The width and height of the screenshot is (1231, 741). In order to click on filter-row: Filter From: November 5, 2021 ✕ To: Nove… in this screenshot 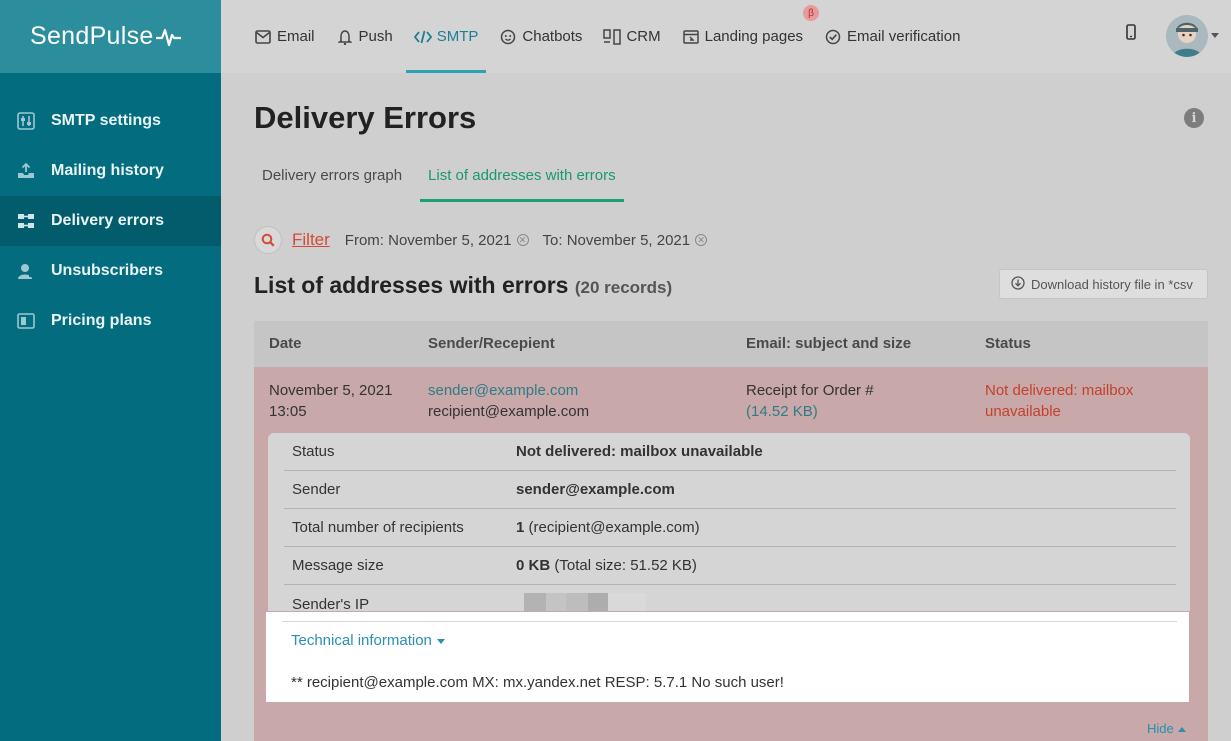, I will do `click(487, 240)`.